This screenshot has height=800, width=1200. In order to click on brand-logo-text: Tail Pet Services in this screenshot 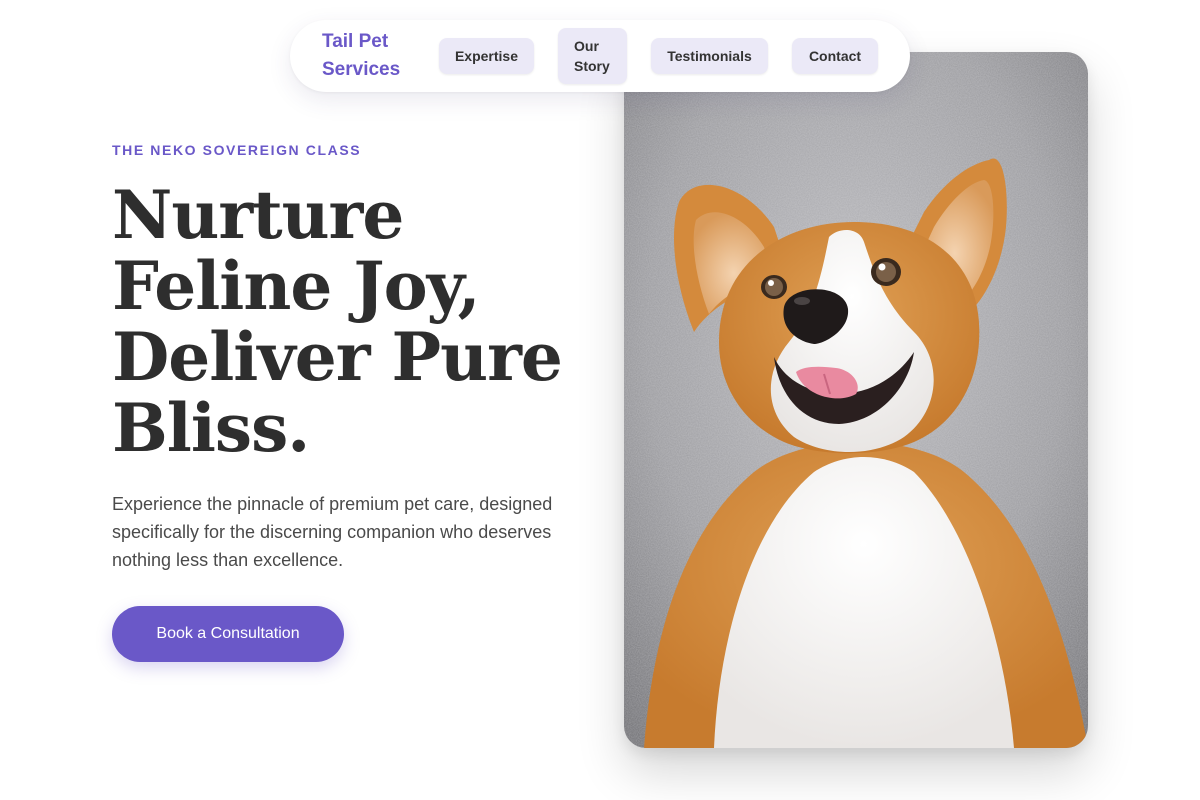, I will do `click(377, 56)`.